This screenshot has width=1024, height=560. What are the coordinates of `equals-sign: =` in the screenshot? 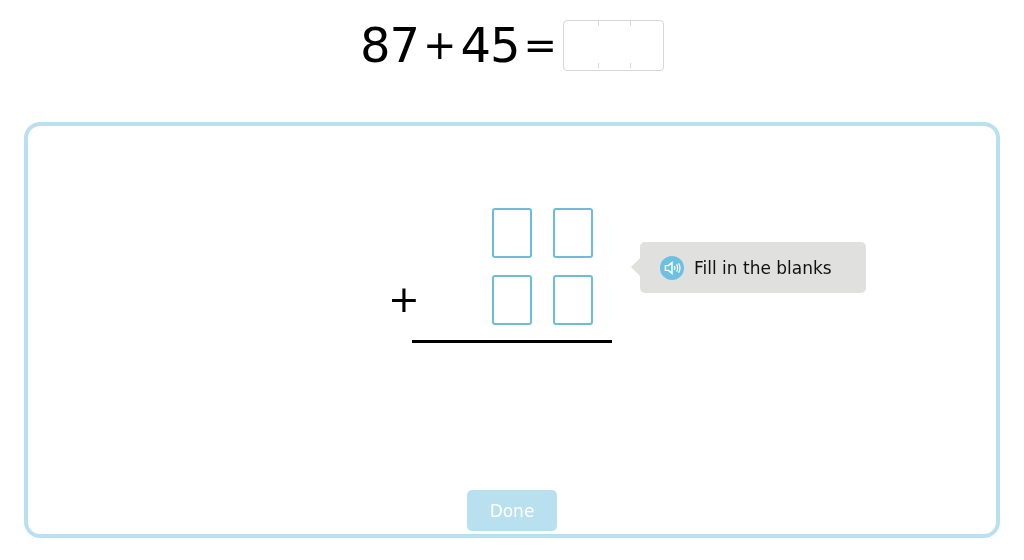 It's located at (540, 45).